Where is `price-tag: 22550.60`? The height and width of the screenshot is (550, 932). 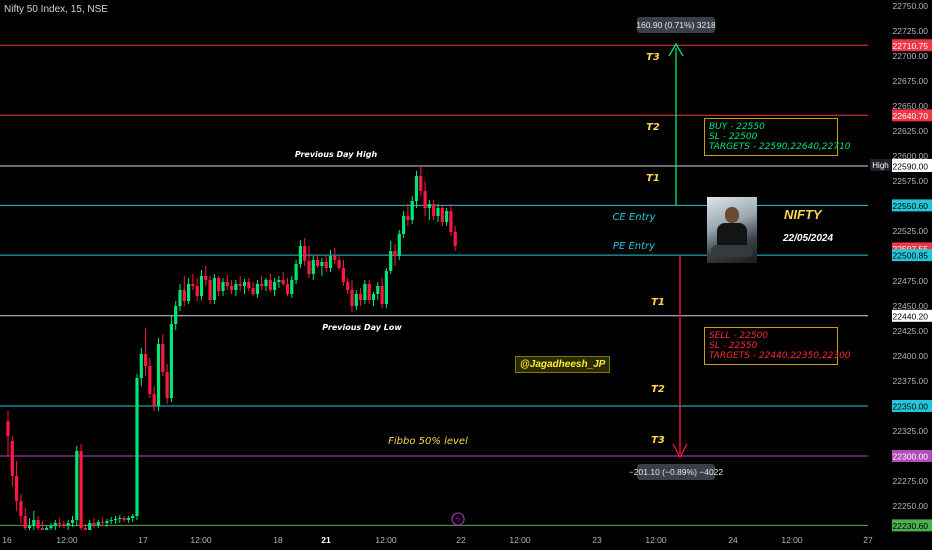
price-tag: 22550.60 is located at coordinates (911, 206).